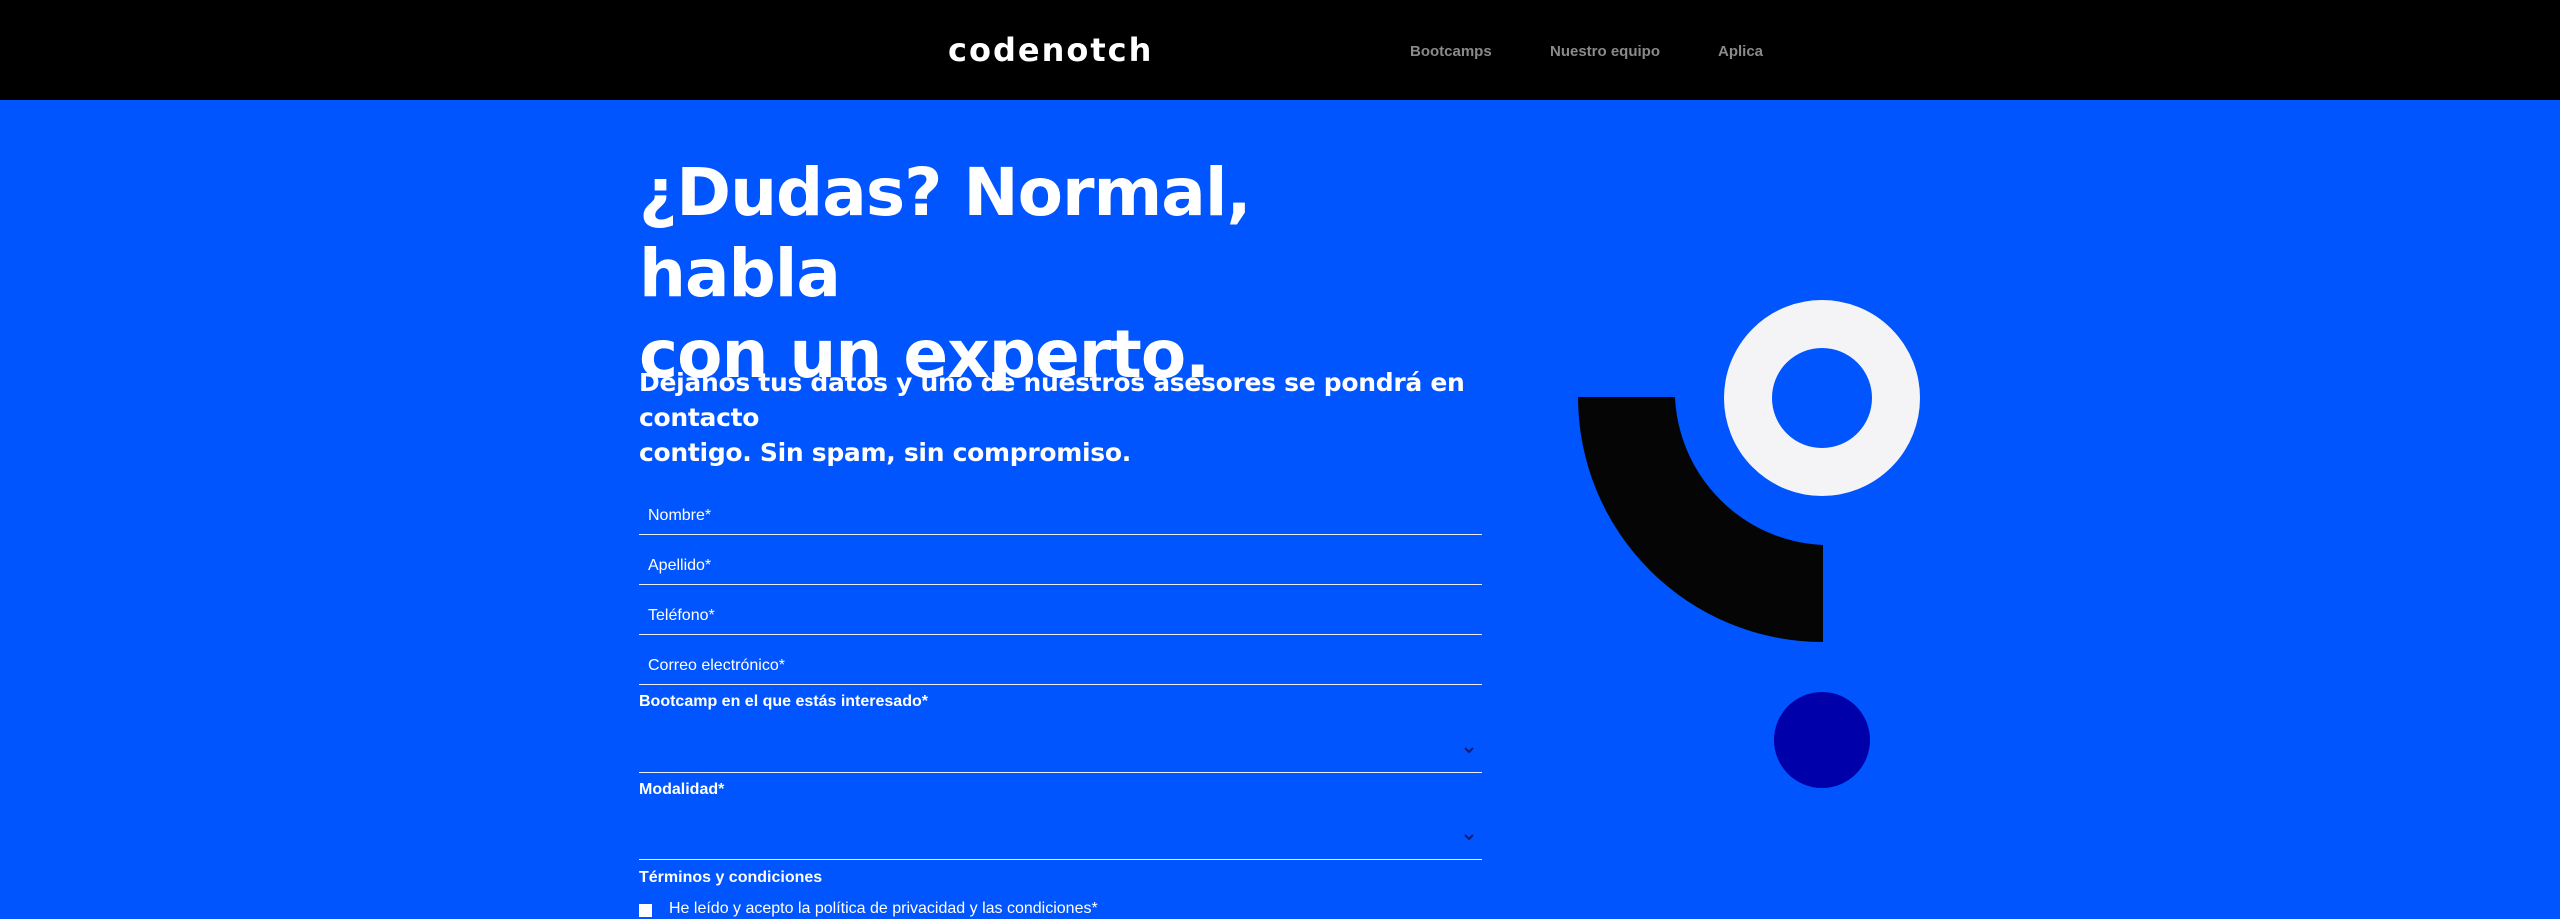  I want to click on page-title: ¿Dudas? Normal, habla con un experto., so click(1039, 273).